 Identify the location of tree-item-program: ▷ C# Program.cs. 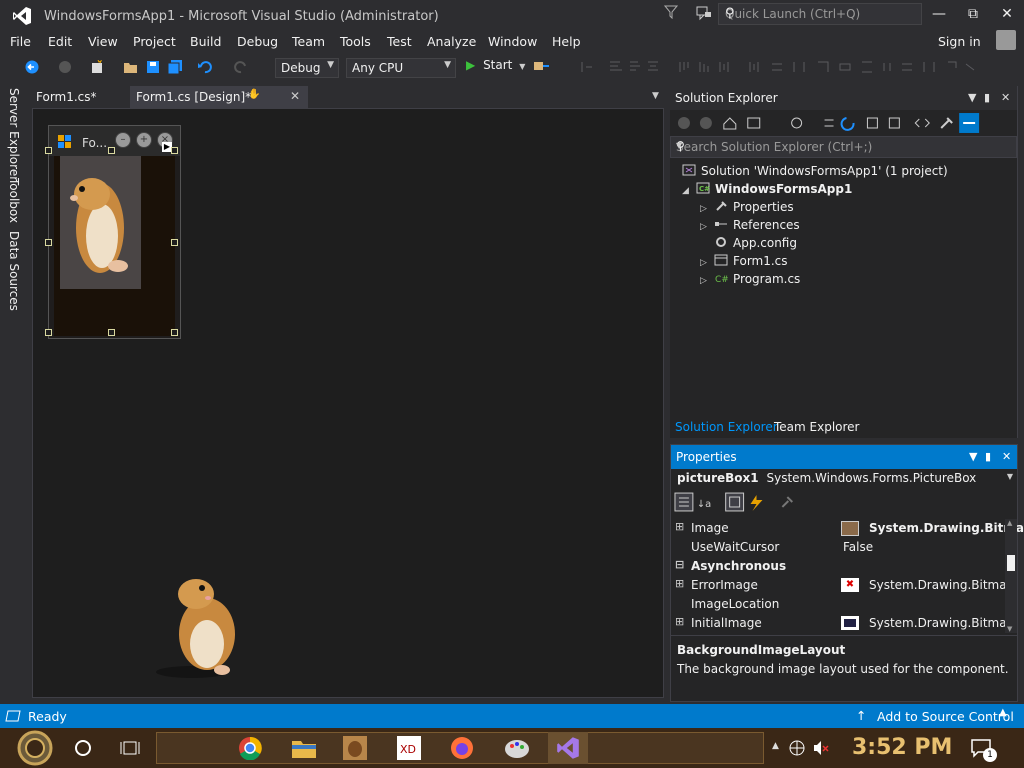
(750, 279).